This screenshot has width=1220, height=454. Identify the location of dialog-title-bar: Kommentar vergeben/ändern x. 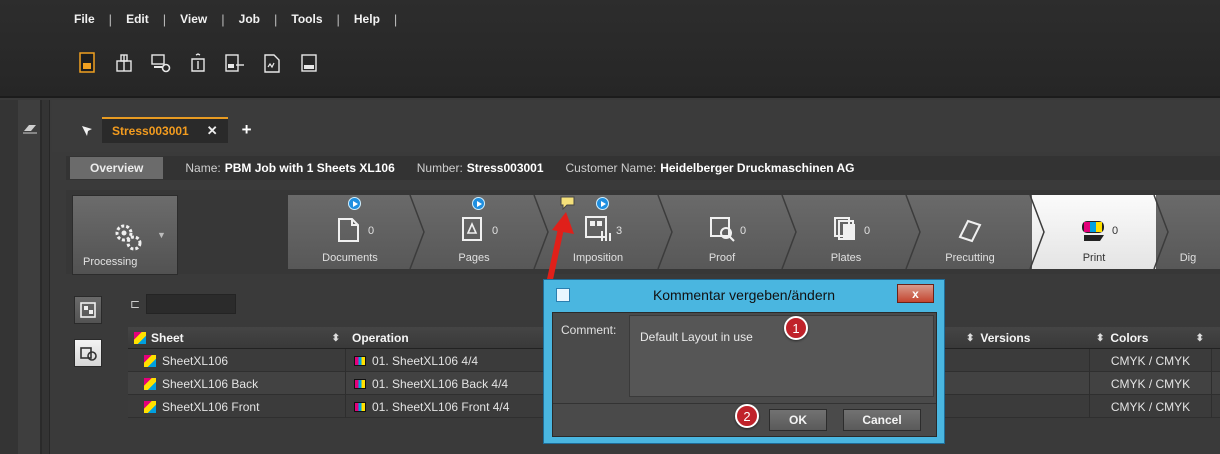
(744, 295).